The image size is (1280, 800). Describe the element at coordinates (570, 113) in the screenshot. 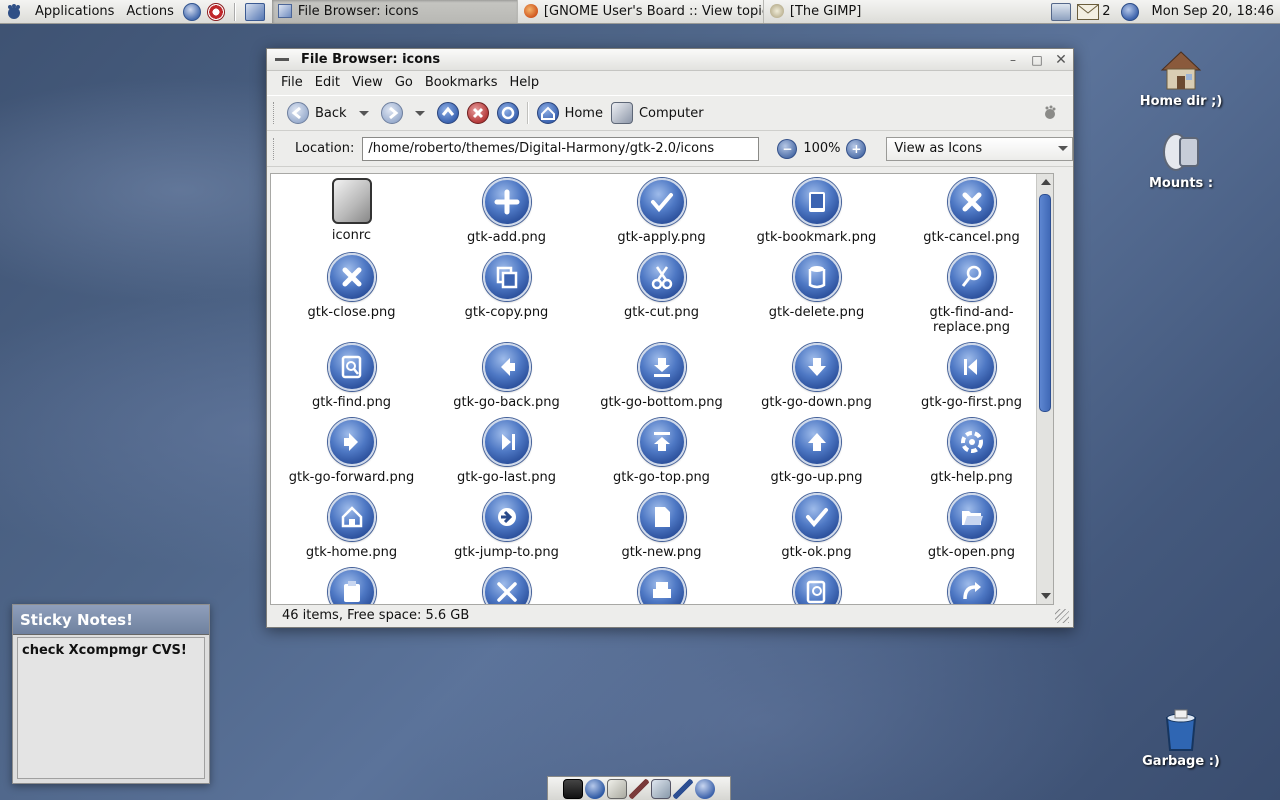

I see `home-button: Home` at that location.